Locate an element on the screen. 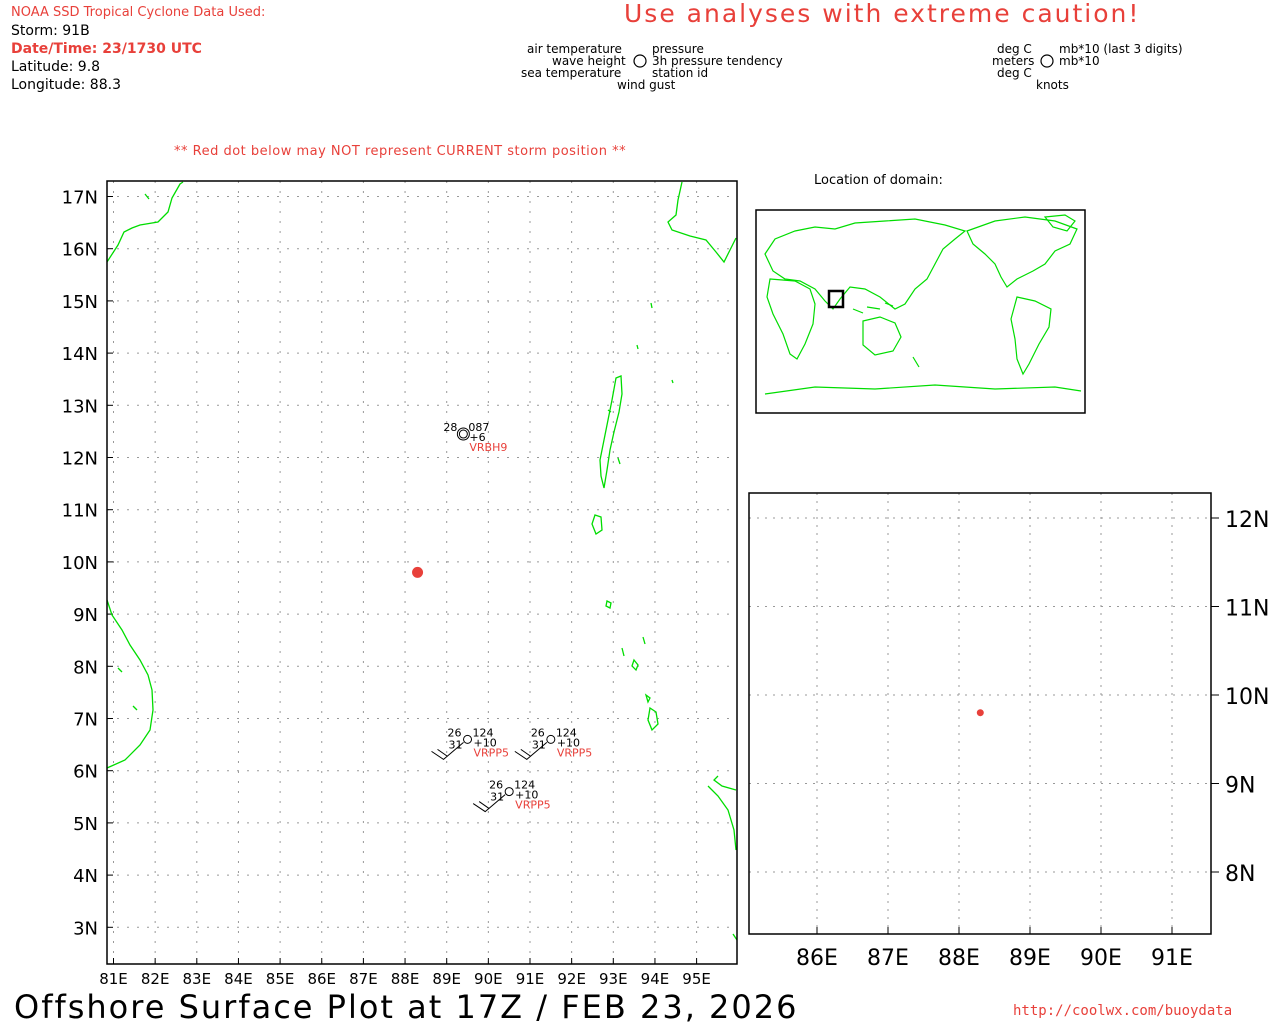 This screenshot has width=1280, height=1026. zoom-lat-label: 11N is located at coordinates (1247, 609).